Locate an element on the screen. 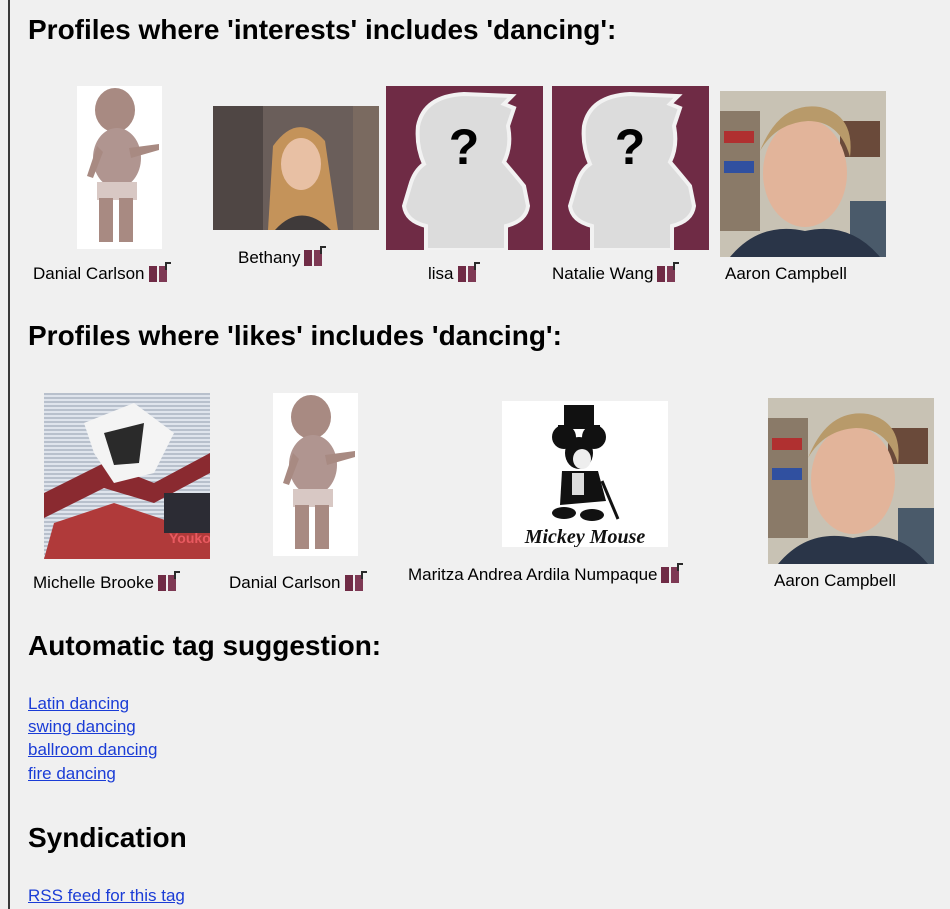 This screenshot has height=909, width=950. profile-photo-maritza: Mickey Mouse is located at coordinates (585, 474).